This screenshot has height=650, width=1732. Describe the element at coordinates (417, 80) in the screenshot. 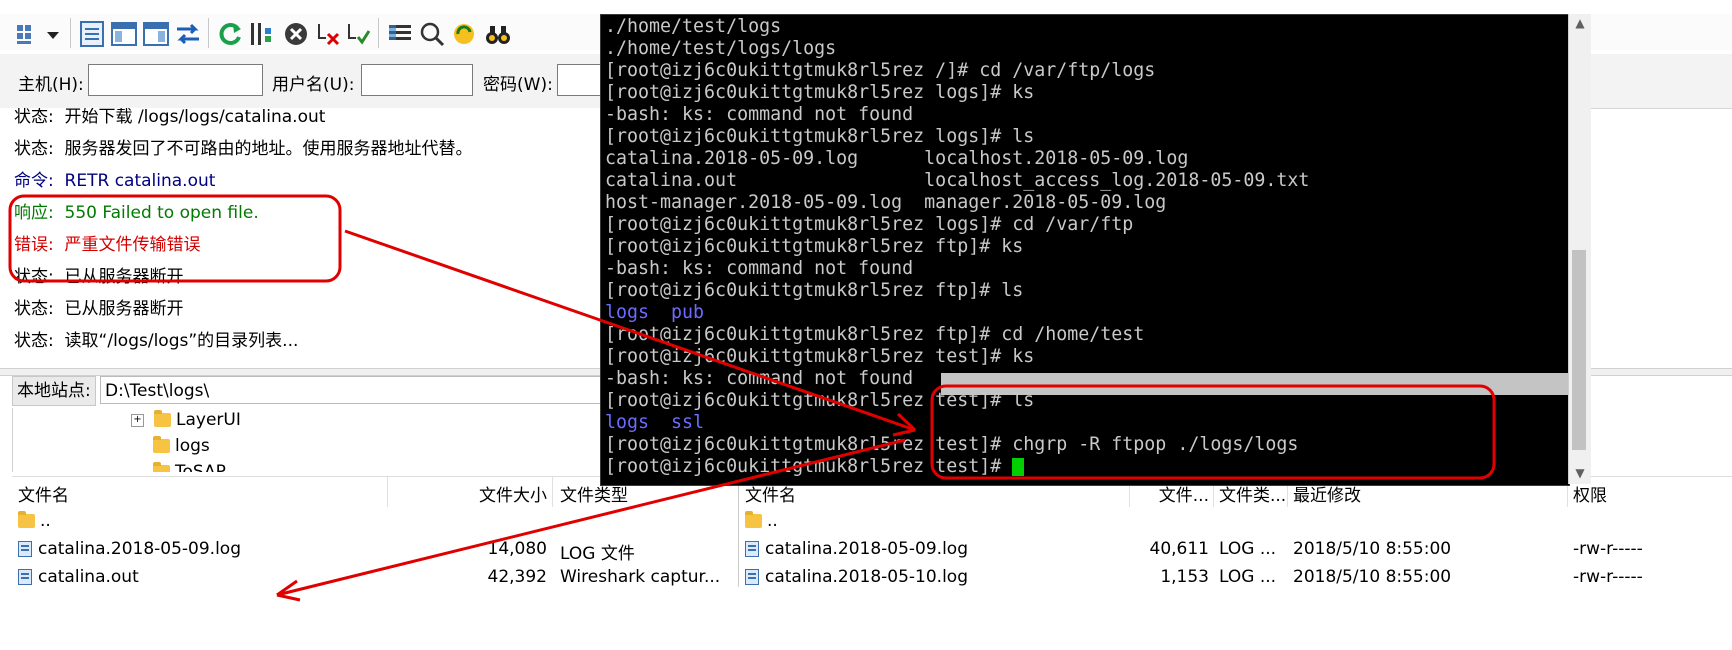

I see `username-input` at that location.